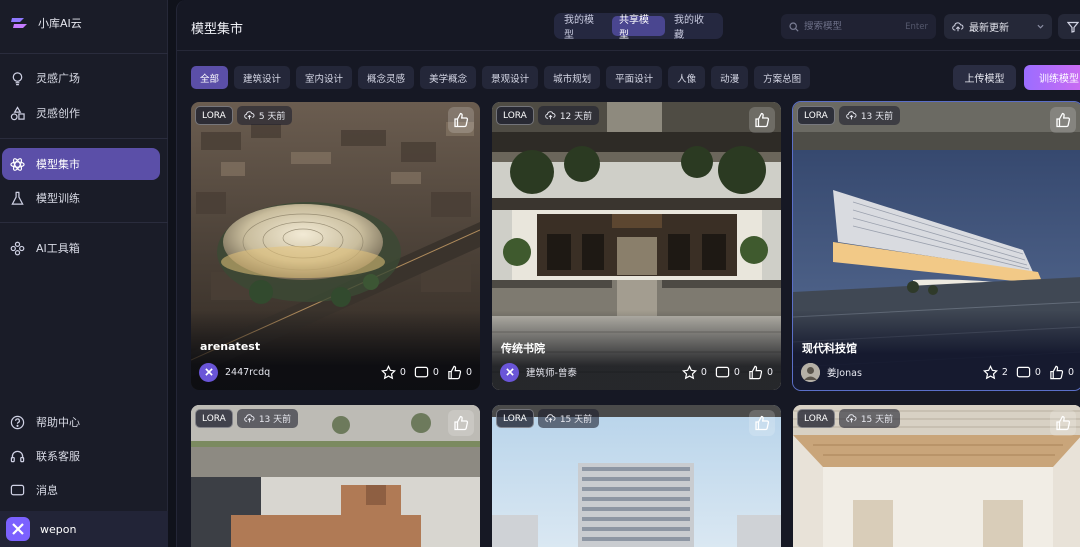  I want to click on user-profile: wepon, so click(84, 529).